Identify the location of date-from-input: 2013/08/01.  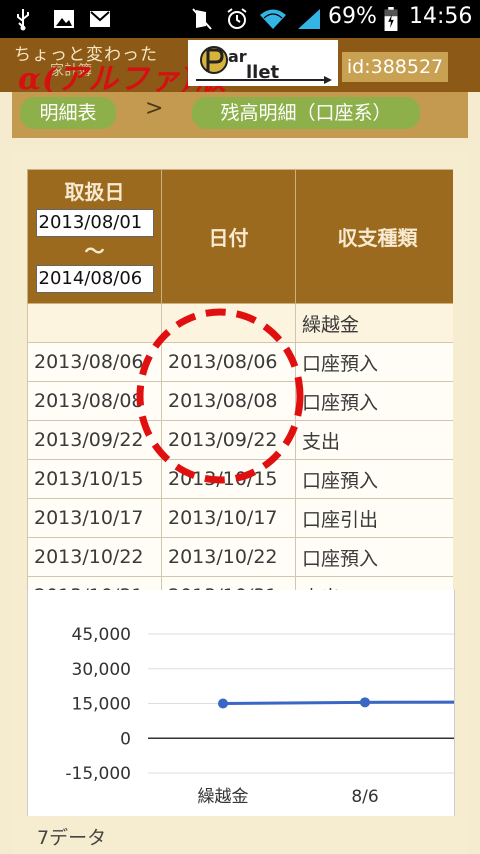
(94, 223).